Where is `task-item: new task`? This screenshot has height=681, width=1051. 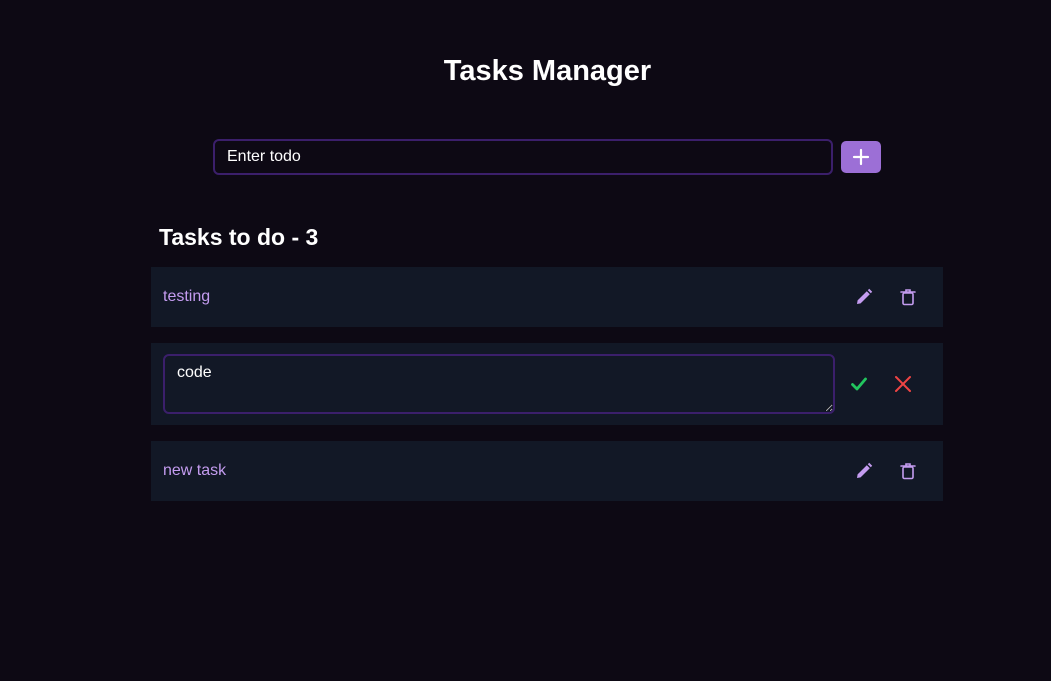
task-item: new task is located at coordinates (547, 471).